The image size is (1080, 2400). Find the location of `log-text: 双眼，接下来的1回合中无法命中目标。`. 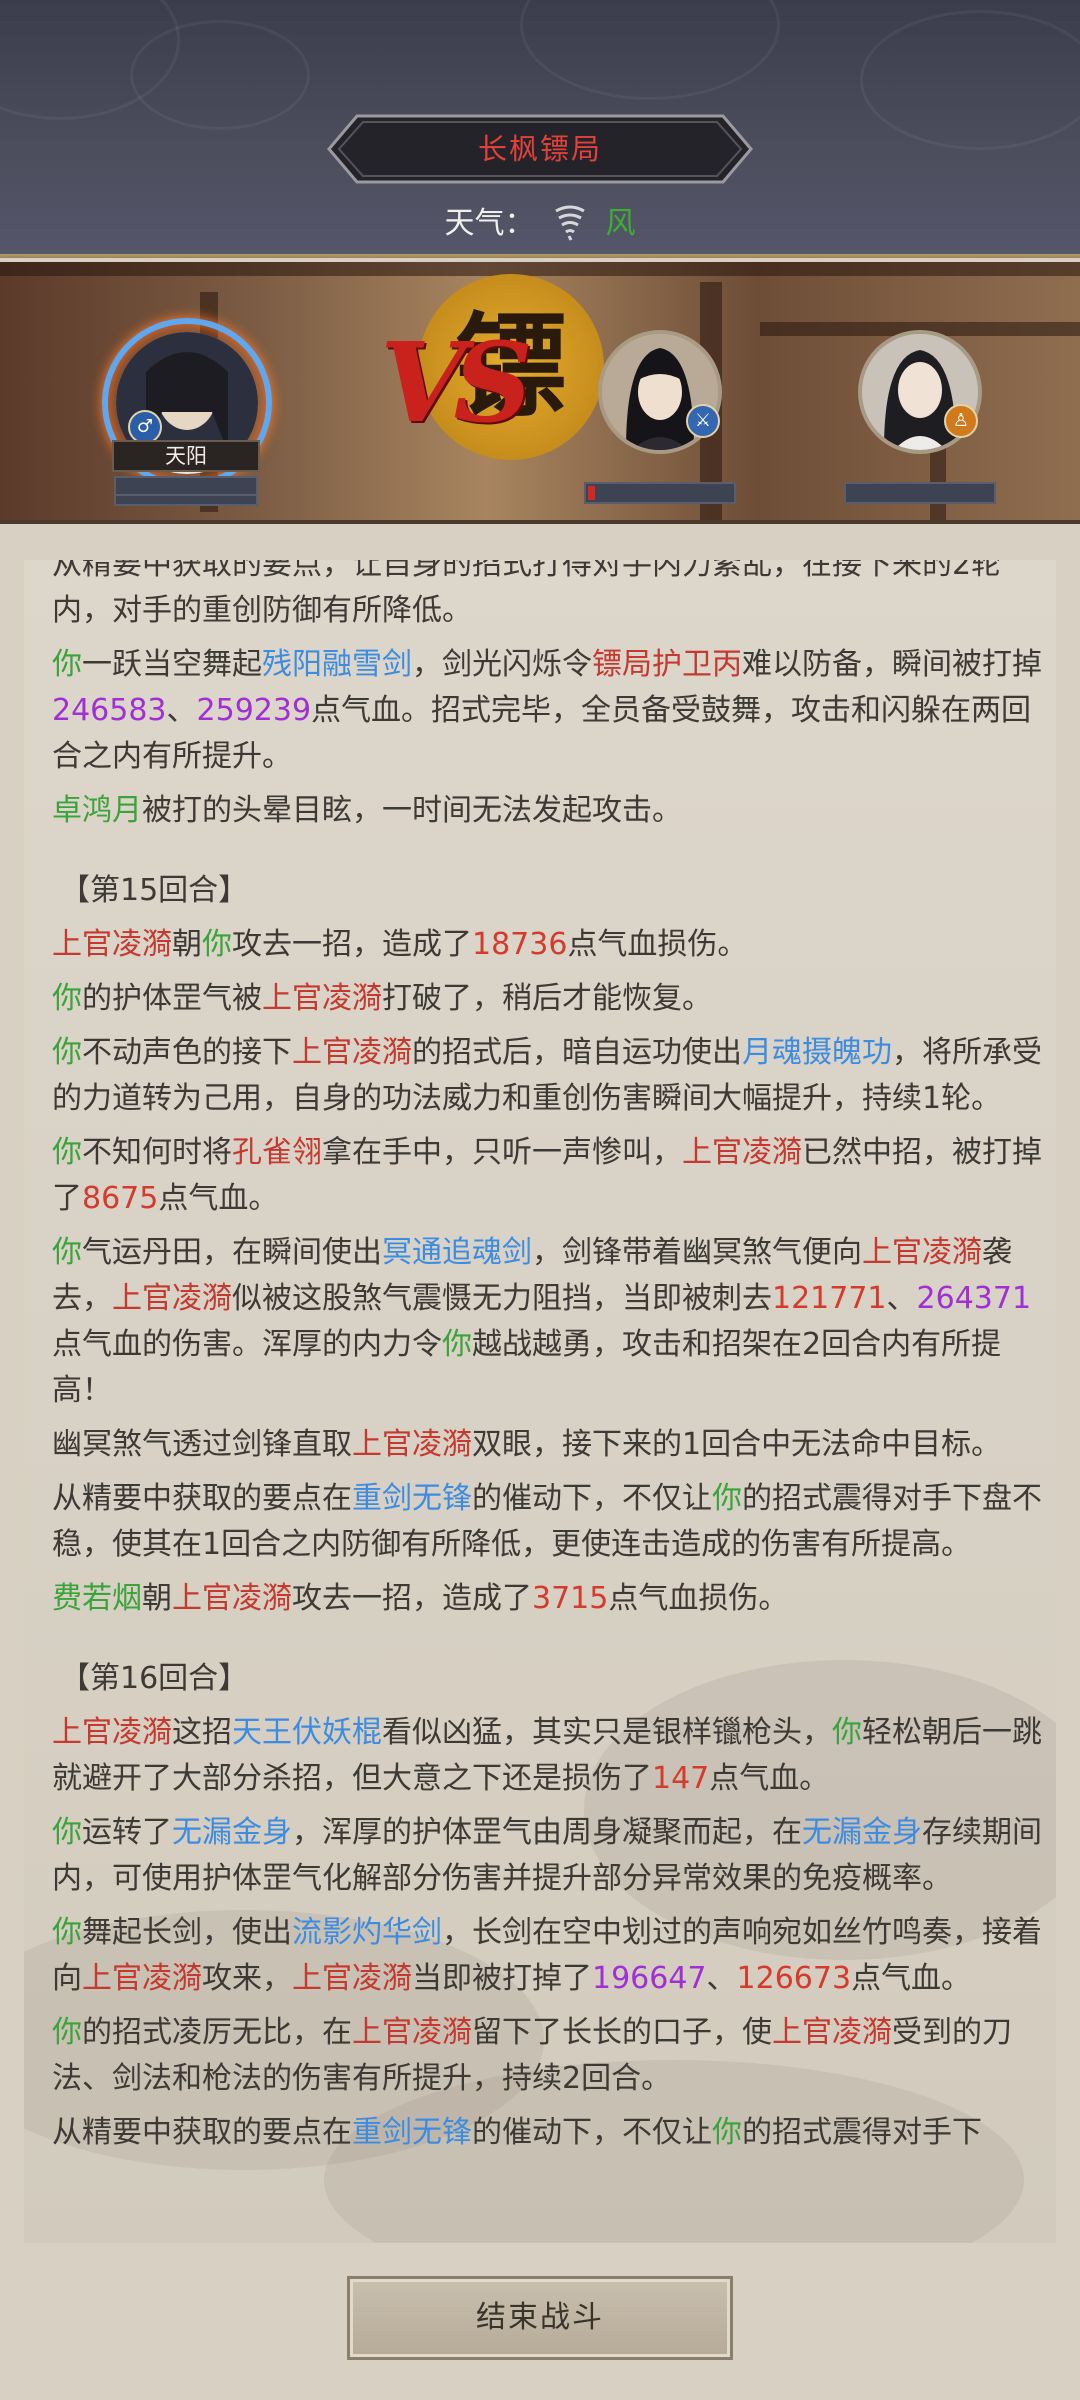

log-text: 双眼，接下来的1回合中无法命中目标。 is located at coordinates (737, 1444).